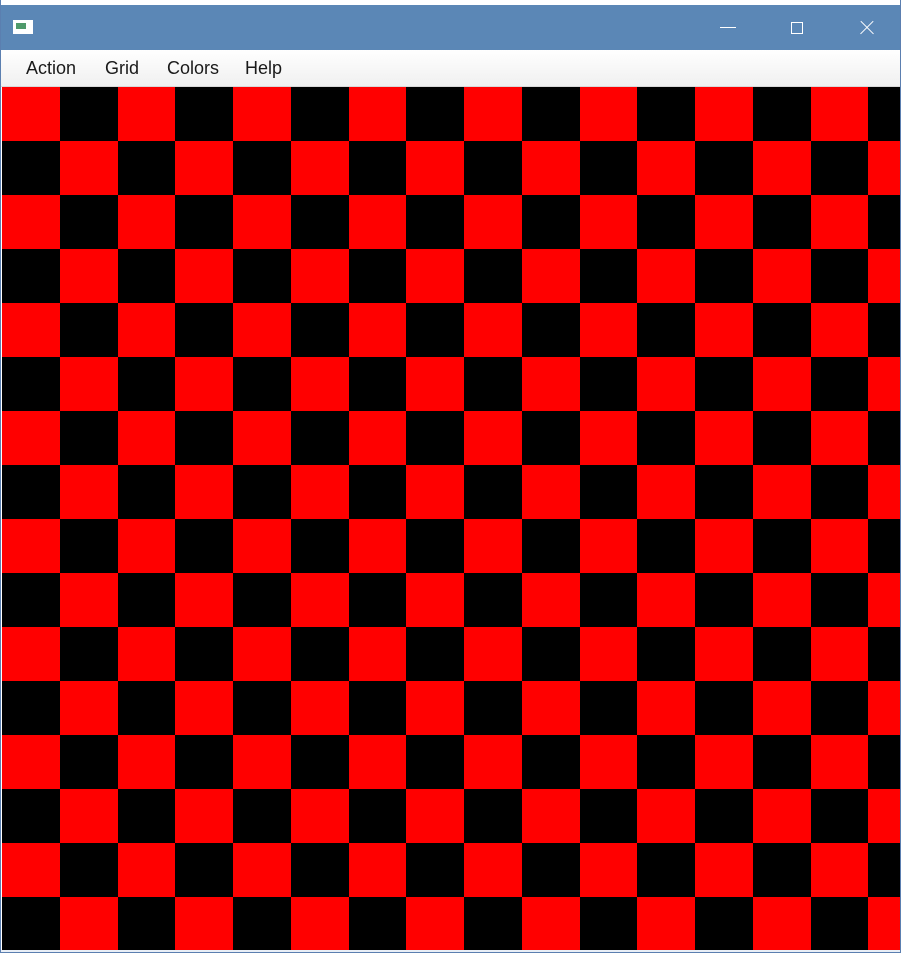 The image size is (901, 953). What do you see at coordinates (23, 27) in the screenshot?
I see `window-app-icon` at bounding box center [23, 27].